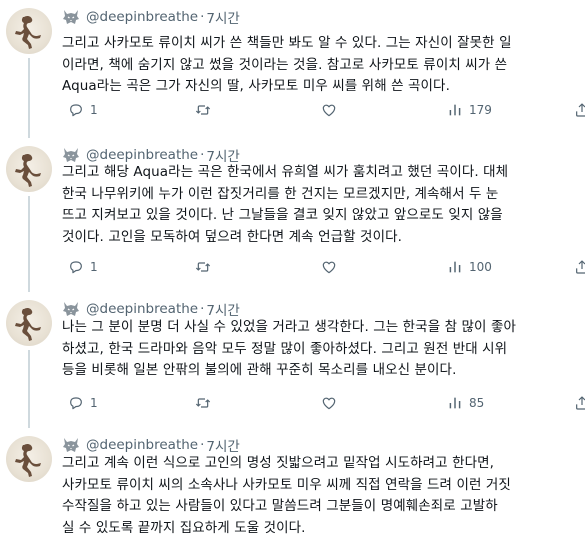  What do you see at coordinates (256, 86) in the screenshot?
I see `tweet-line: Aqua라는 곡은 그가 자신의 딸, 사카모토 미우 씨를 위해 쓴 곡이다.` at bounding box center [256, 86].